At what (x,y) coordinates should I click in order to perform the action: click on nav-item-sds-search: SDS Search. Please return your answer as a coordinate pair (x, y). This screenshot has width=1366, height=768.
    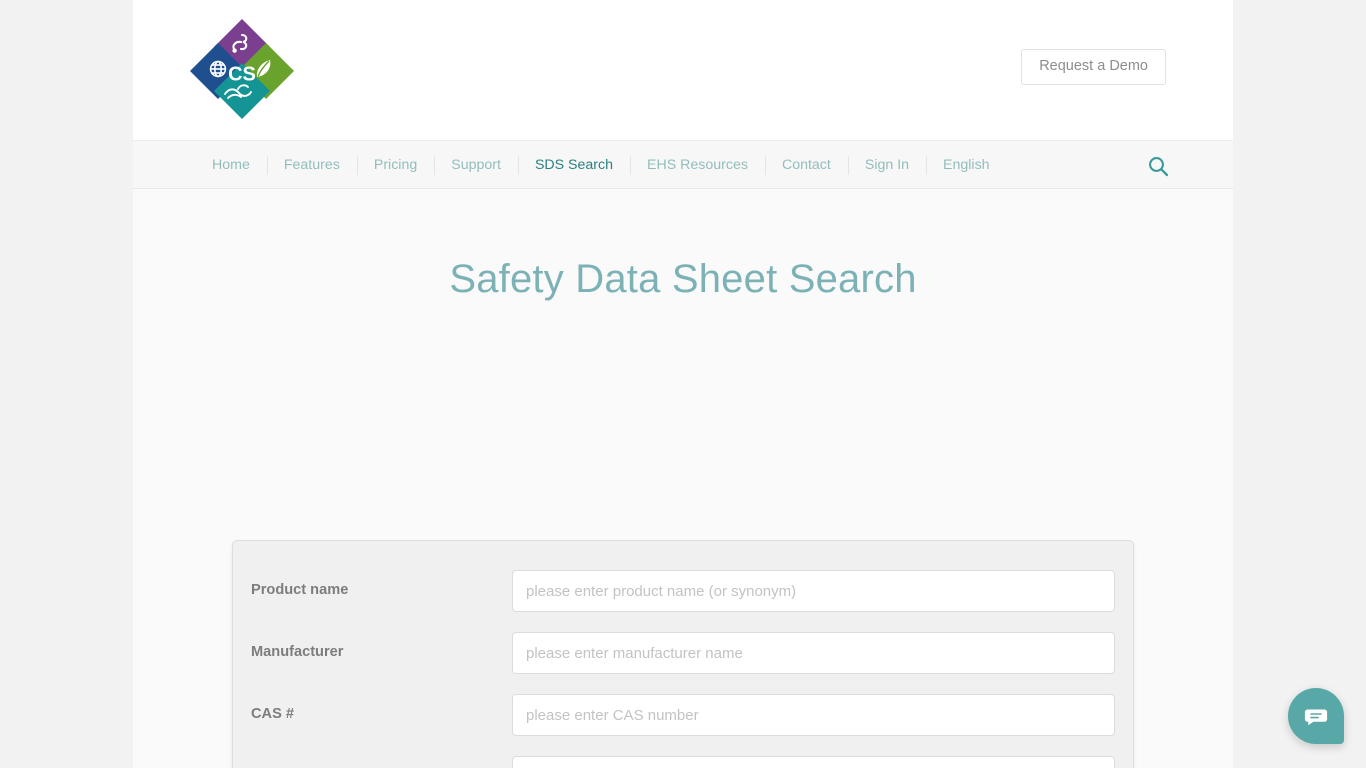
    Looking at the image, I should click on (573, 165).